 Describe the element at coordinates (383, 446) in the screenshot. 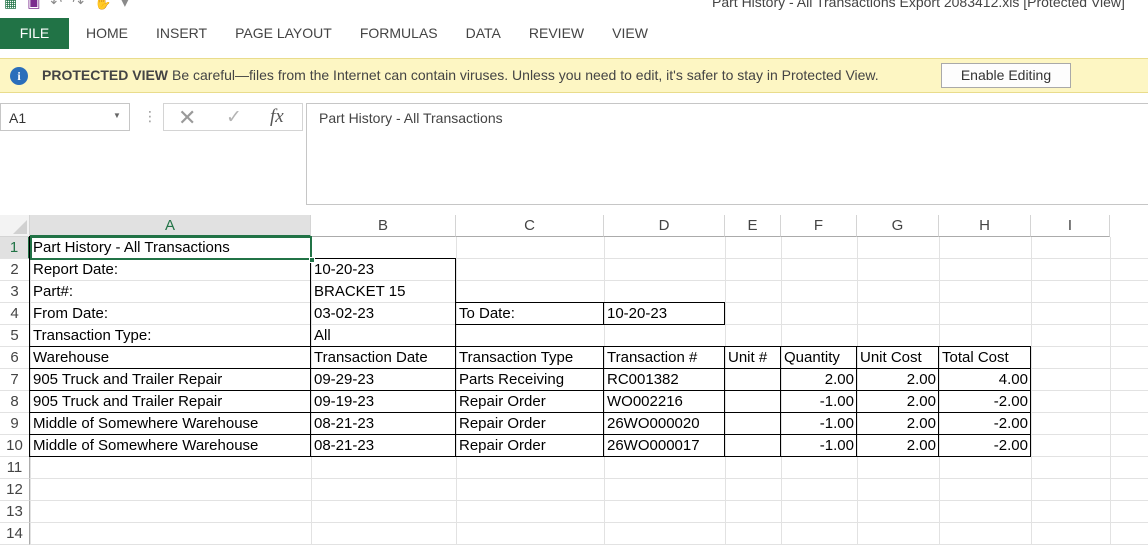

I see `cell-b10: 08-21-23` at that location.